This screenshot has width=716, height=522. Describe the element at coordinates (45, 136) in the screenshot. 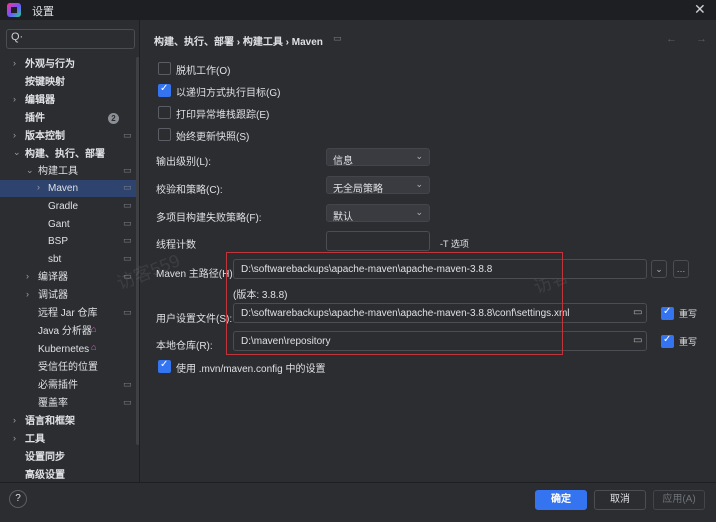

I see `sidebar-item-vcs: 版本控制` at that location.